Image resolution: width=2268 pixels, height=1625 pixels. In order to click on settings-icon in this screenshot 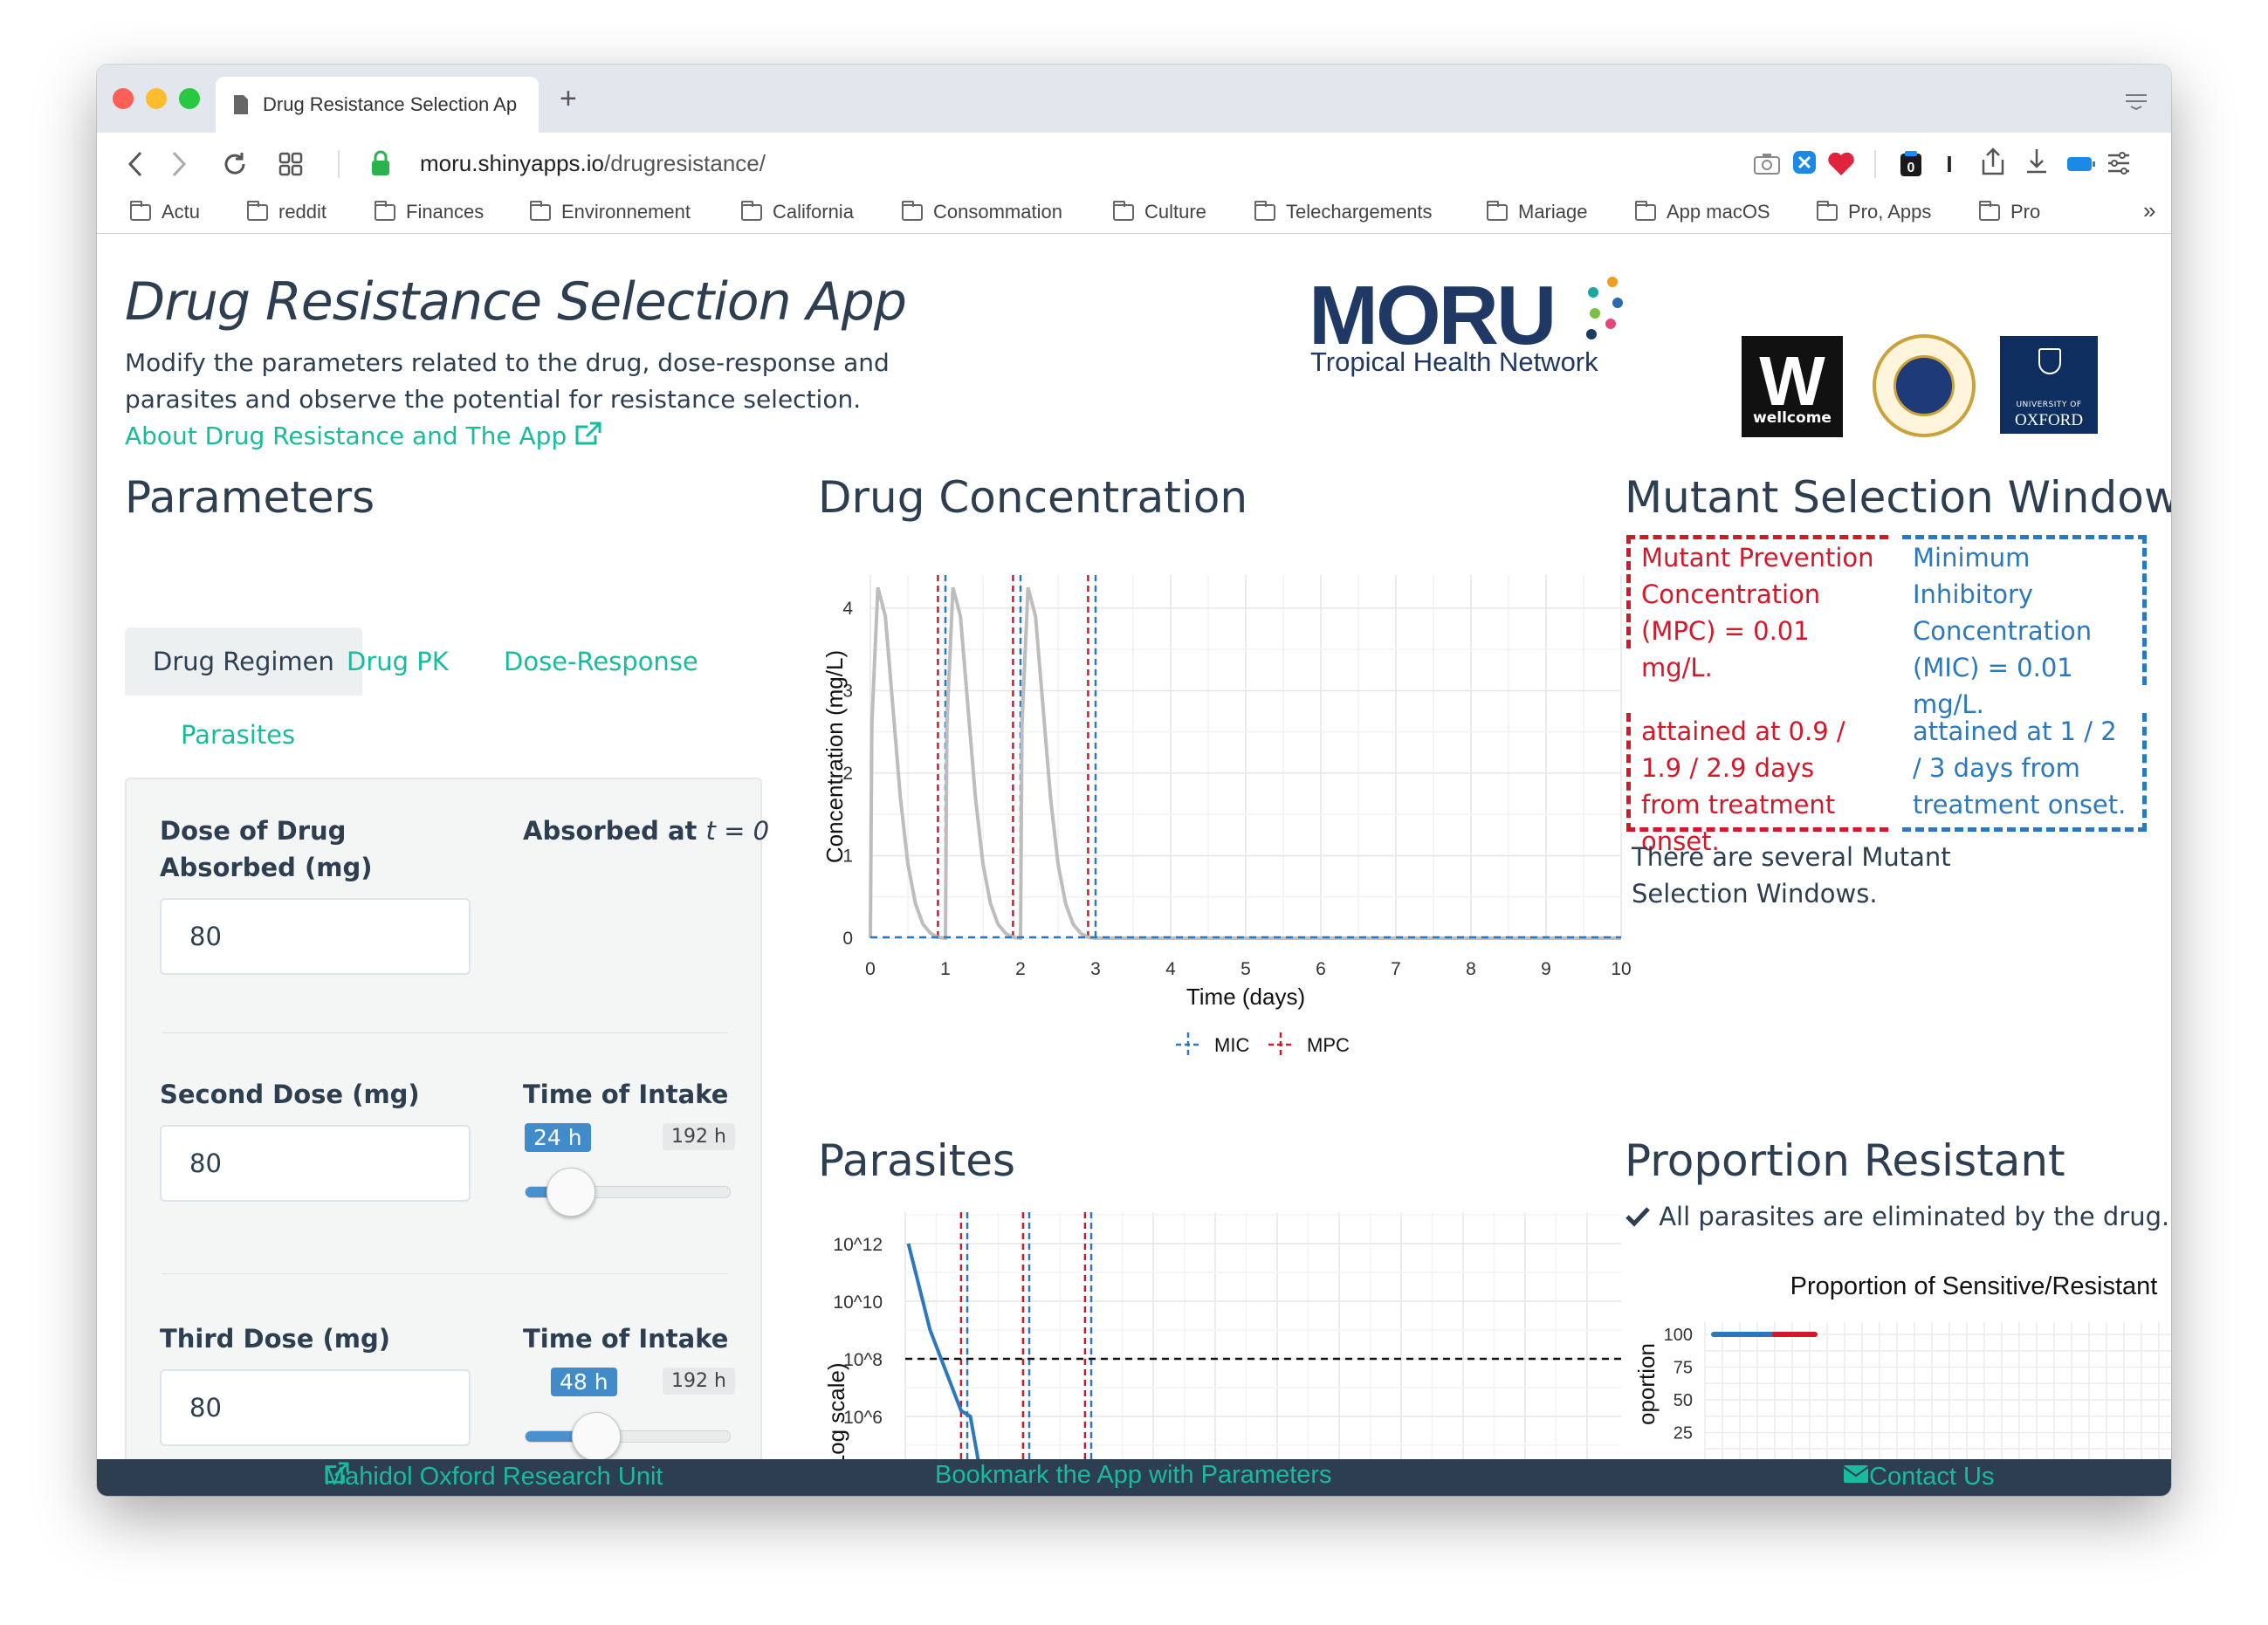, I will do `click(2118, 163)`.